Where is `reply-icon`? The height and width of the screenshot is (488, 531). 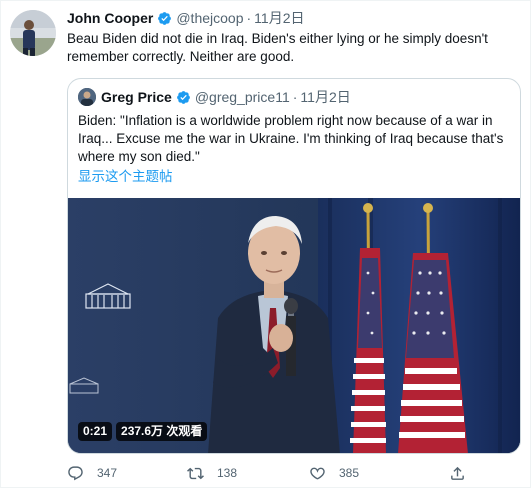 reply-icon is located at coordinates (75, 472).